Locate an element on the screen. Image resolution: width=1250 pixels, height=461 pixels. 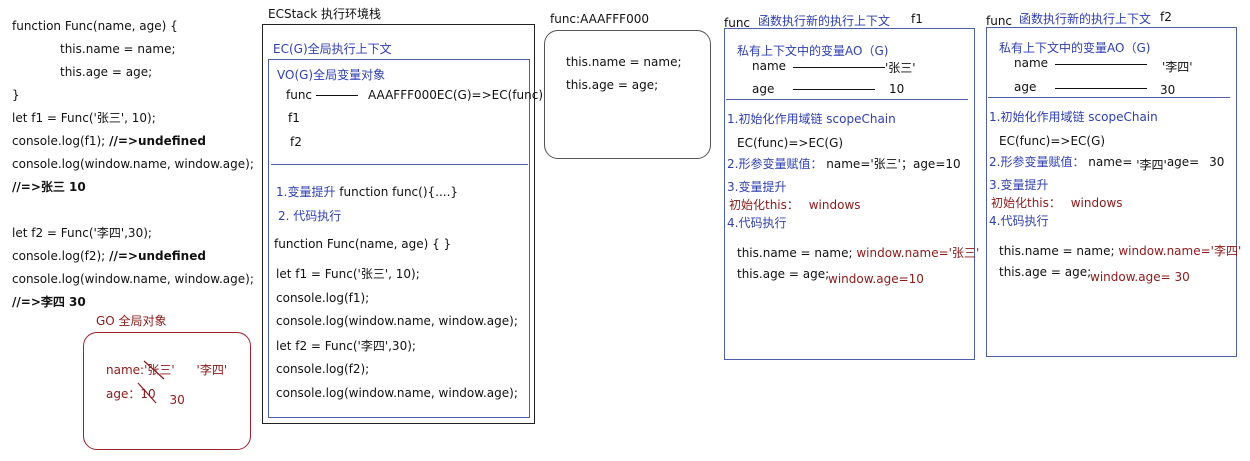
code-line: let f2 = Func('李四',30); is located at coordinates (82, 233).